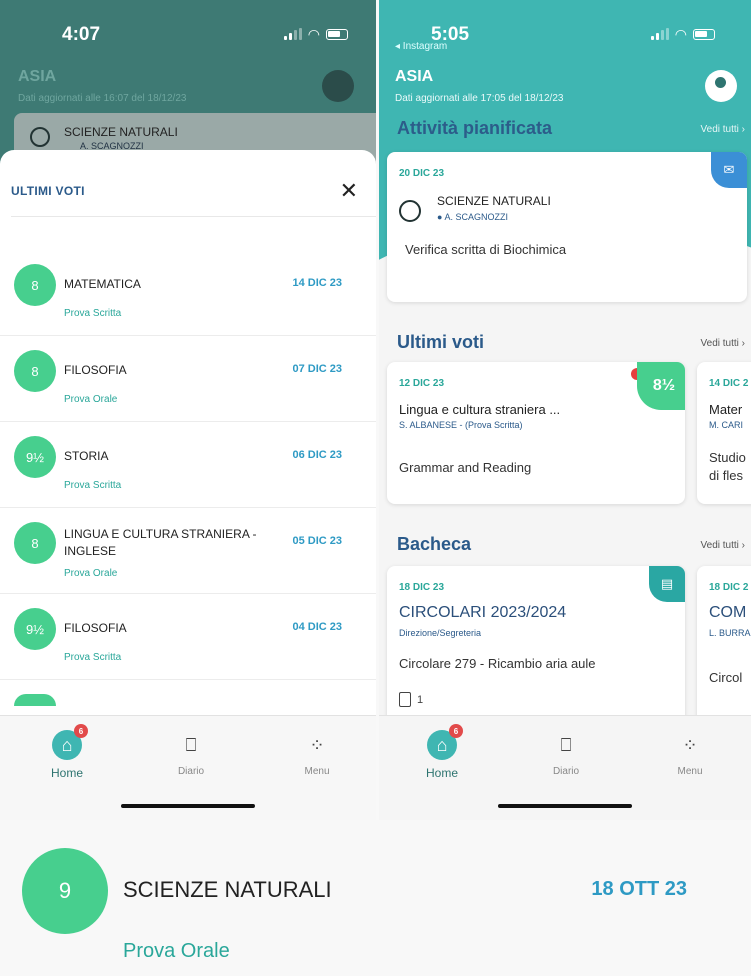 This screenshot has height=976, width=751. Describe the element at coordinates (86, 456) in the screenshot. I see `grade-subject: STORIA` at that location.